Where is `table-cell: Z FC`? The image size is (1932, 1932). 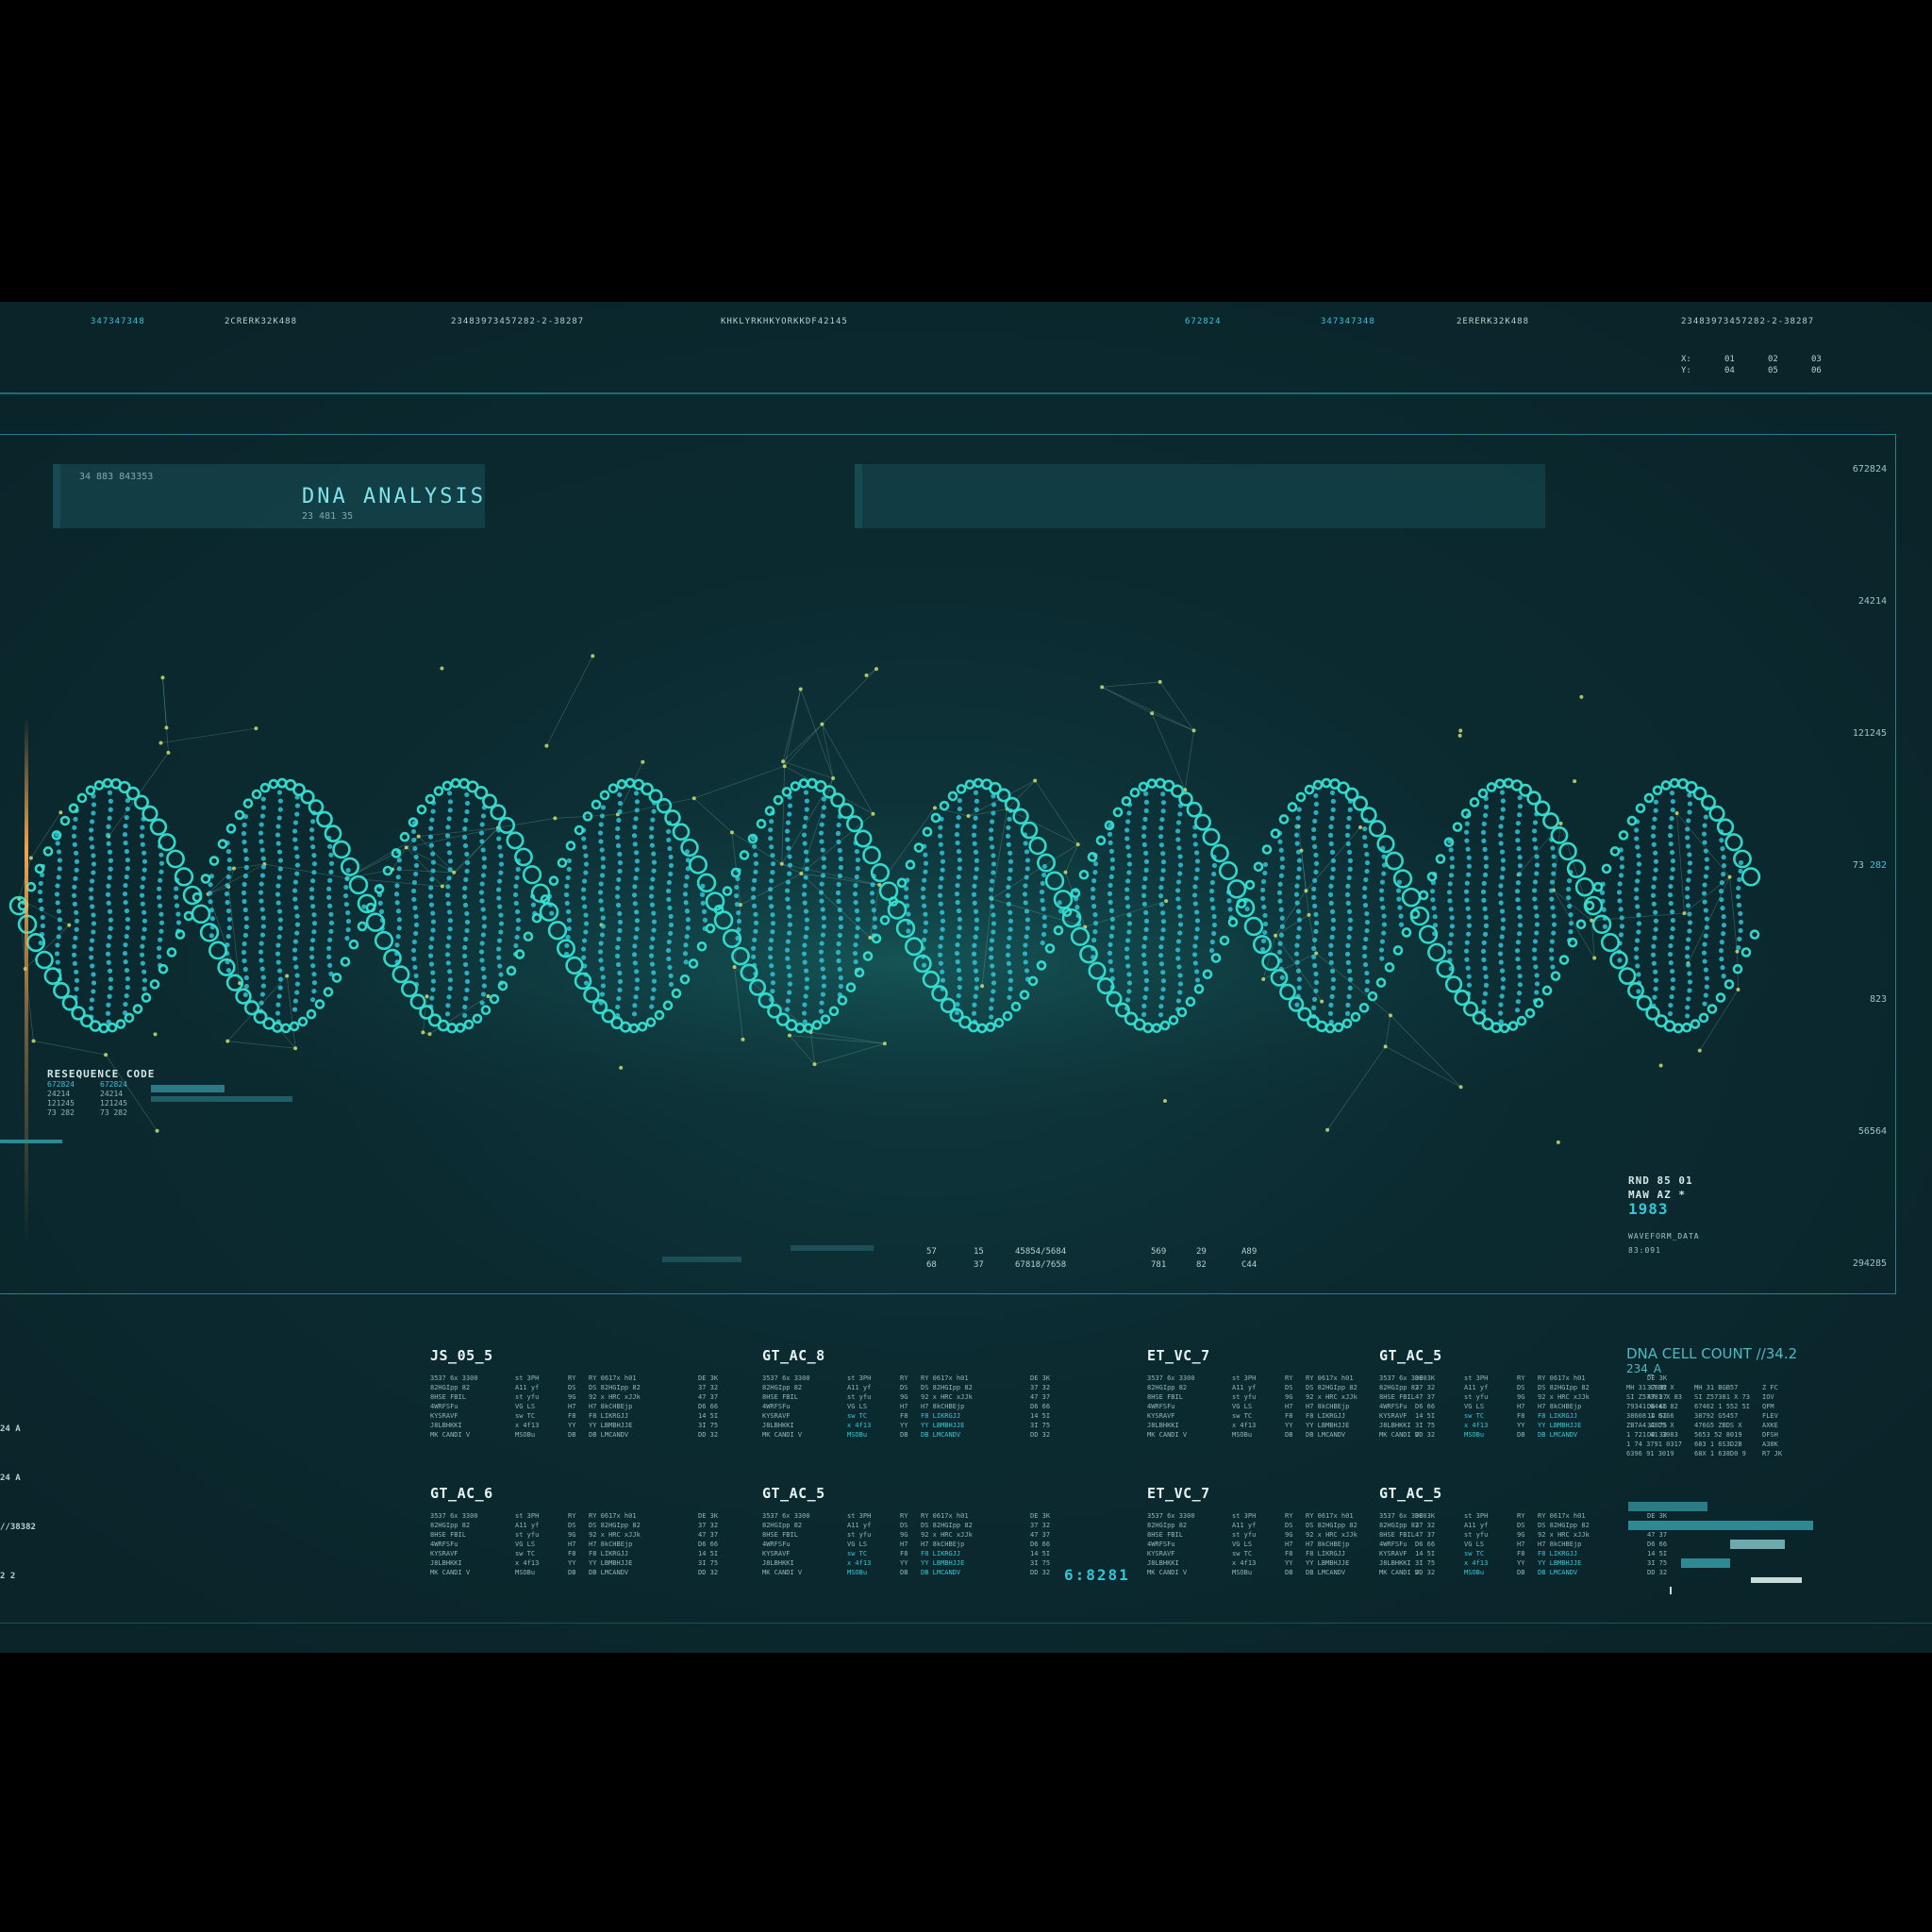 table-cell: Z FC is located at coordinates (1770, 1388).